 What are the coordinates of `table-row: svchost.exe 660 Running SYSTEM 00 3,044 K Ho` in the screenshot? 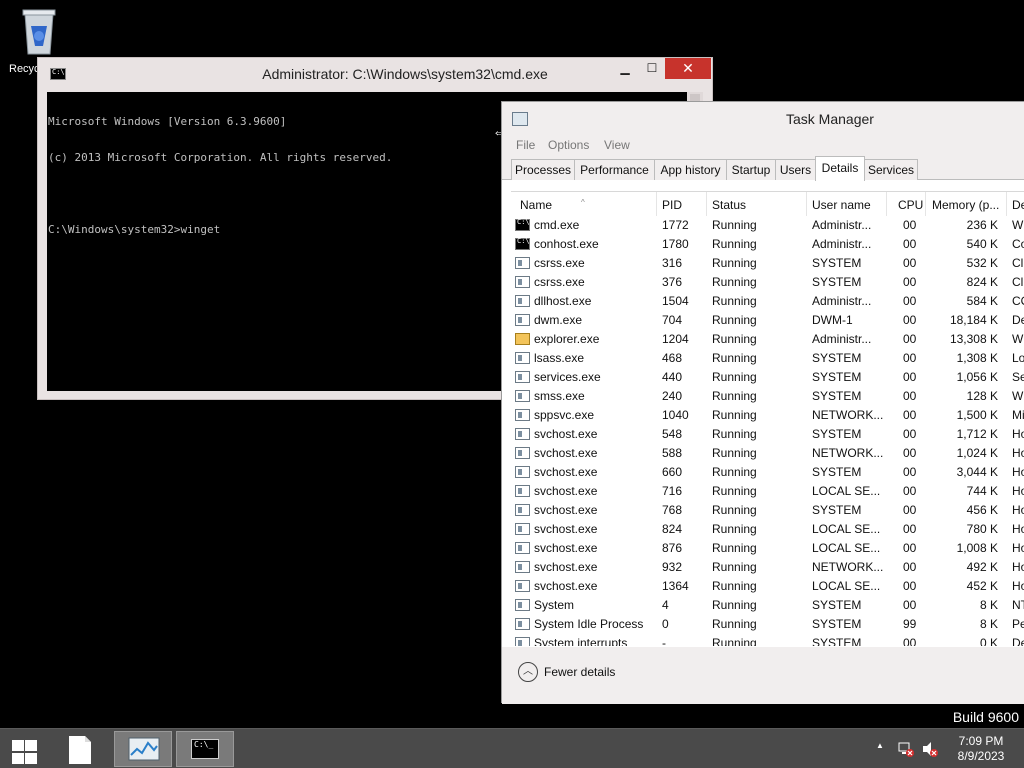 It's located at (767, 472).